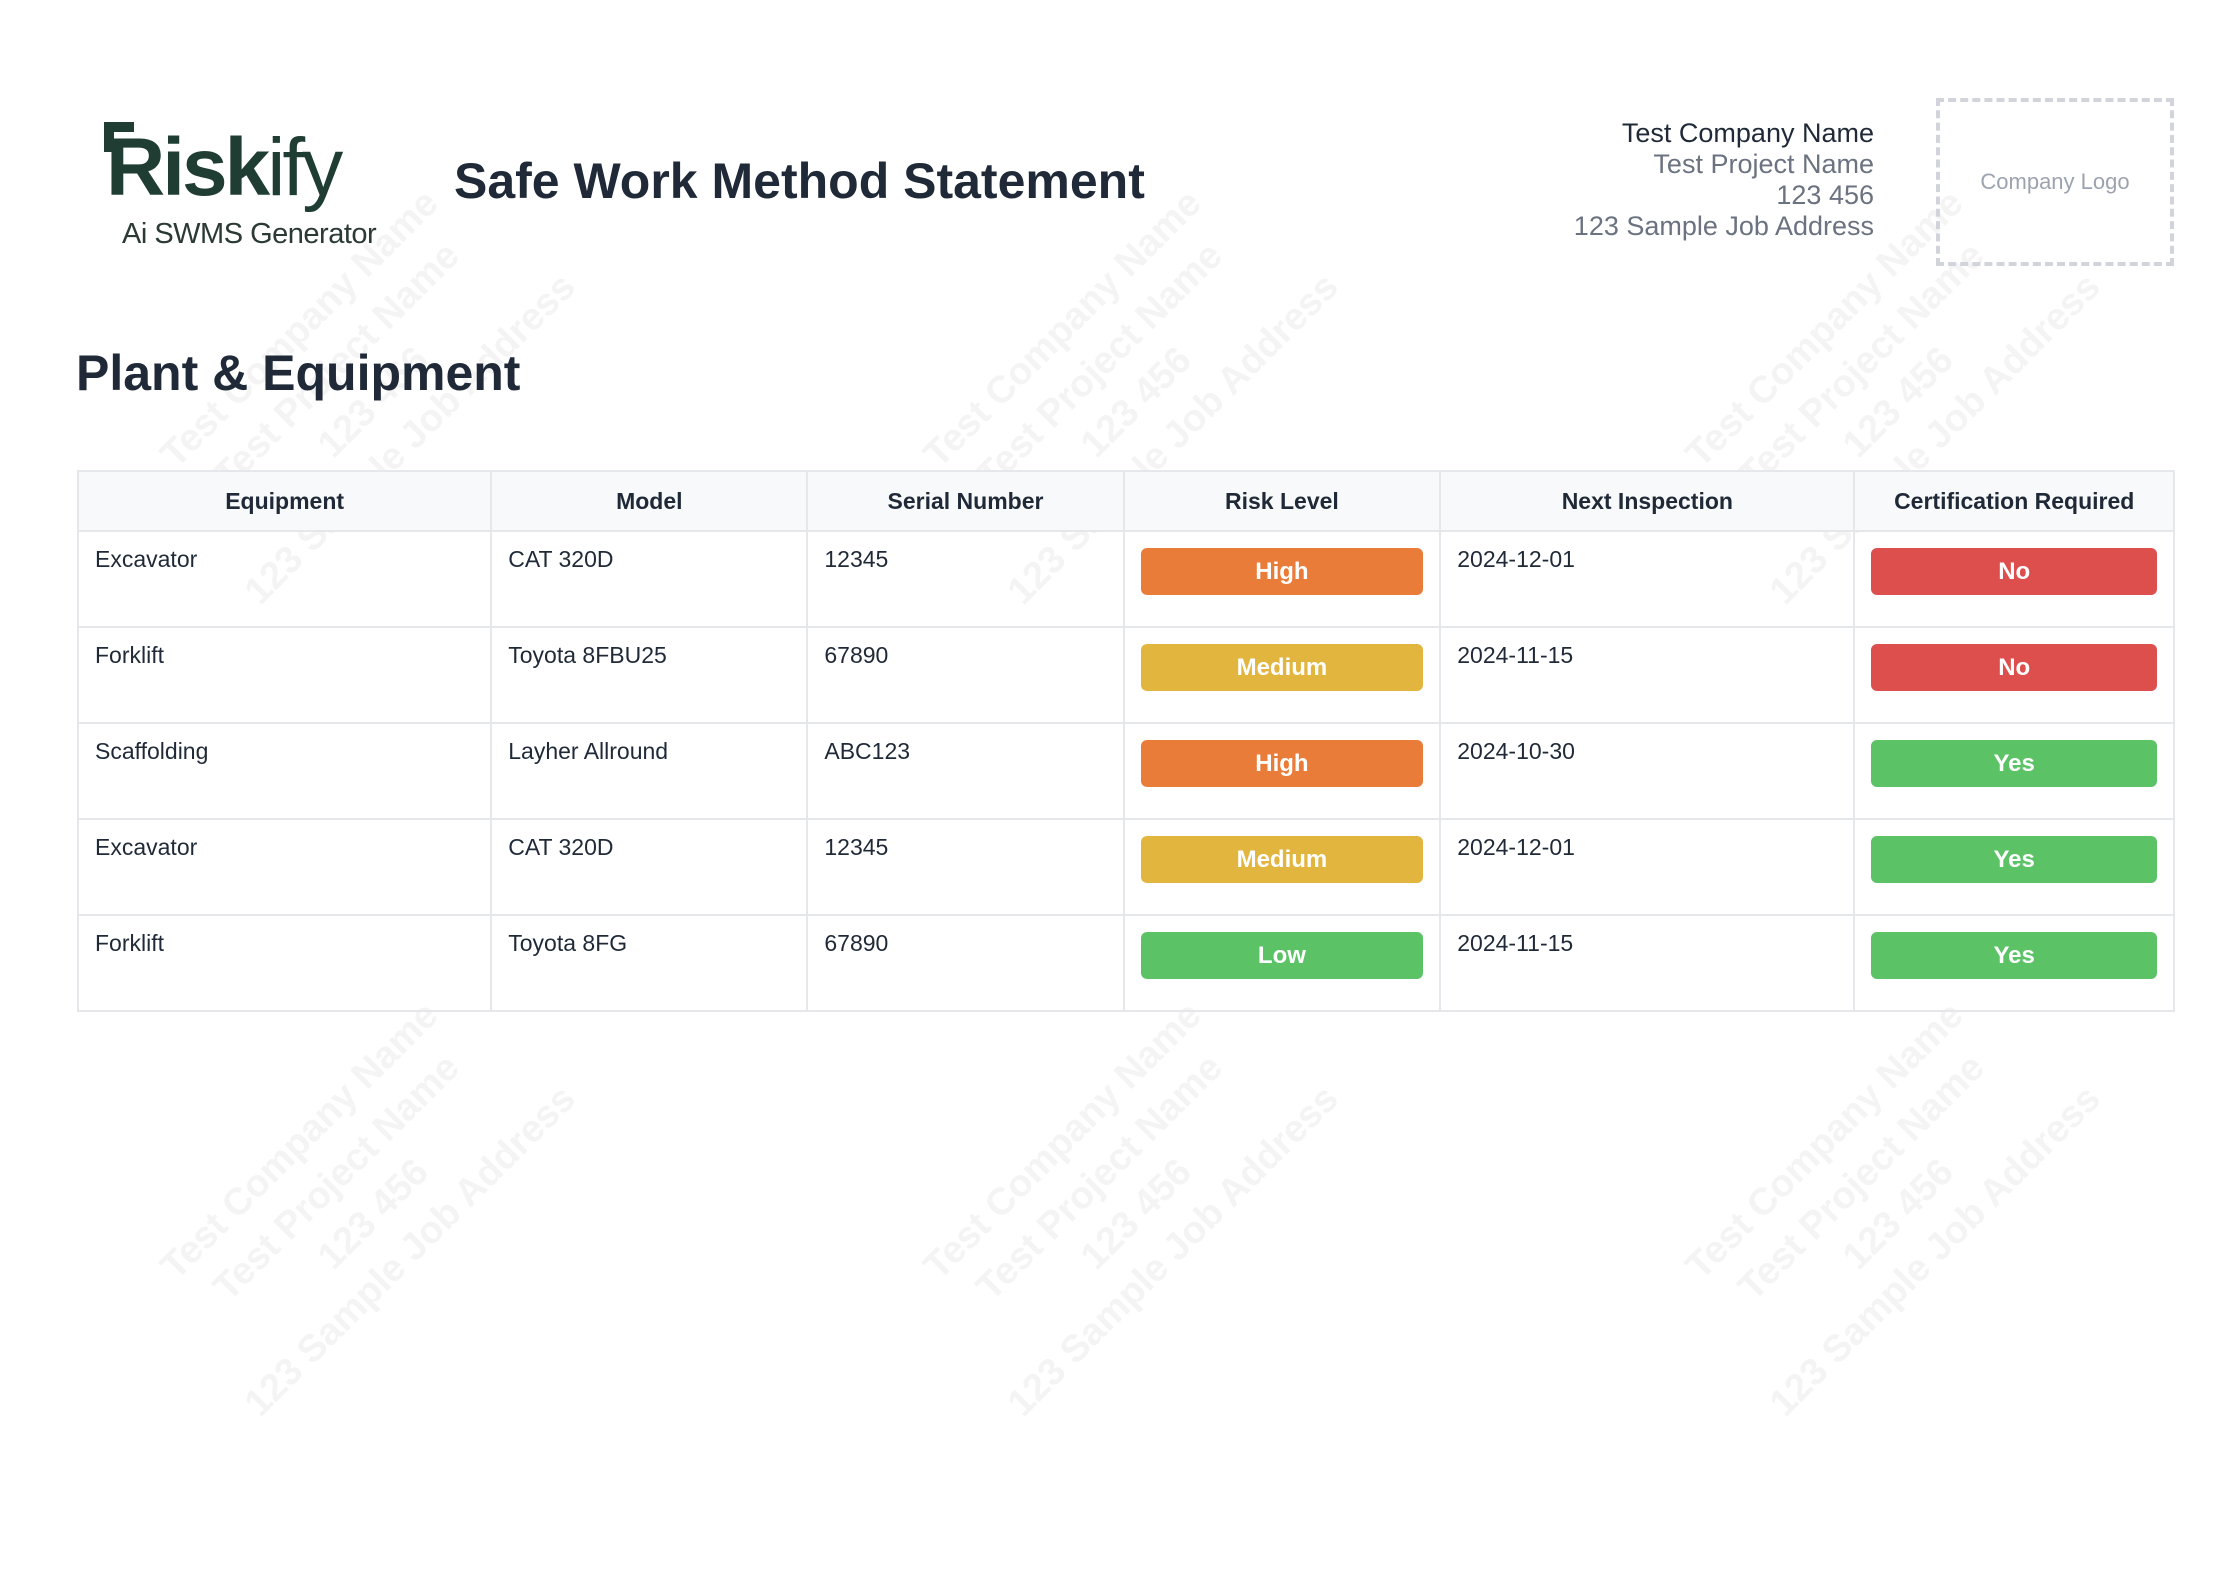 Image resolution: width=2240 pixels, height=1572 pixels. What do you see at coordinates (1282, 955) in the screenshot?
I see `risk-level-badge: Low` at bounding box center [1282, 955].